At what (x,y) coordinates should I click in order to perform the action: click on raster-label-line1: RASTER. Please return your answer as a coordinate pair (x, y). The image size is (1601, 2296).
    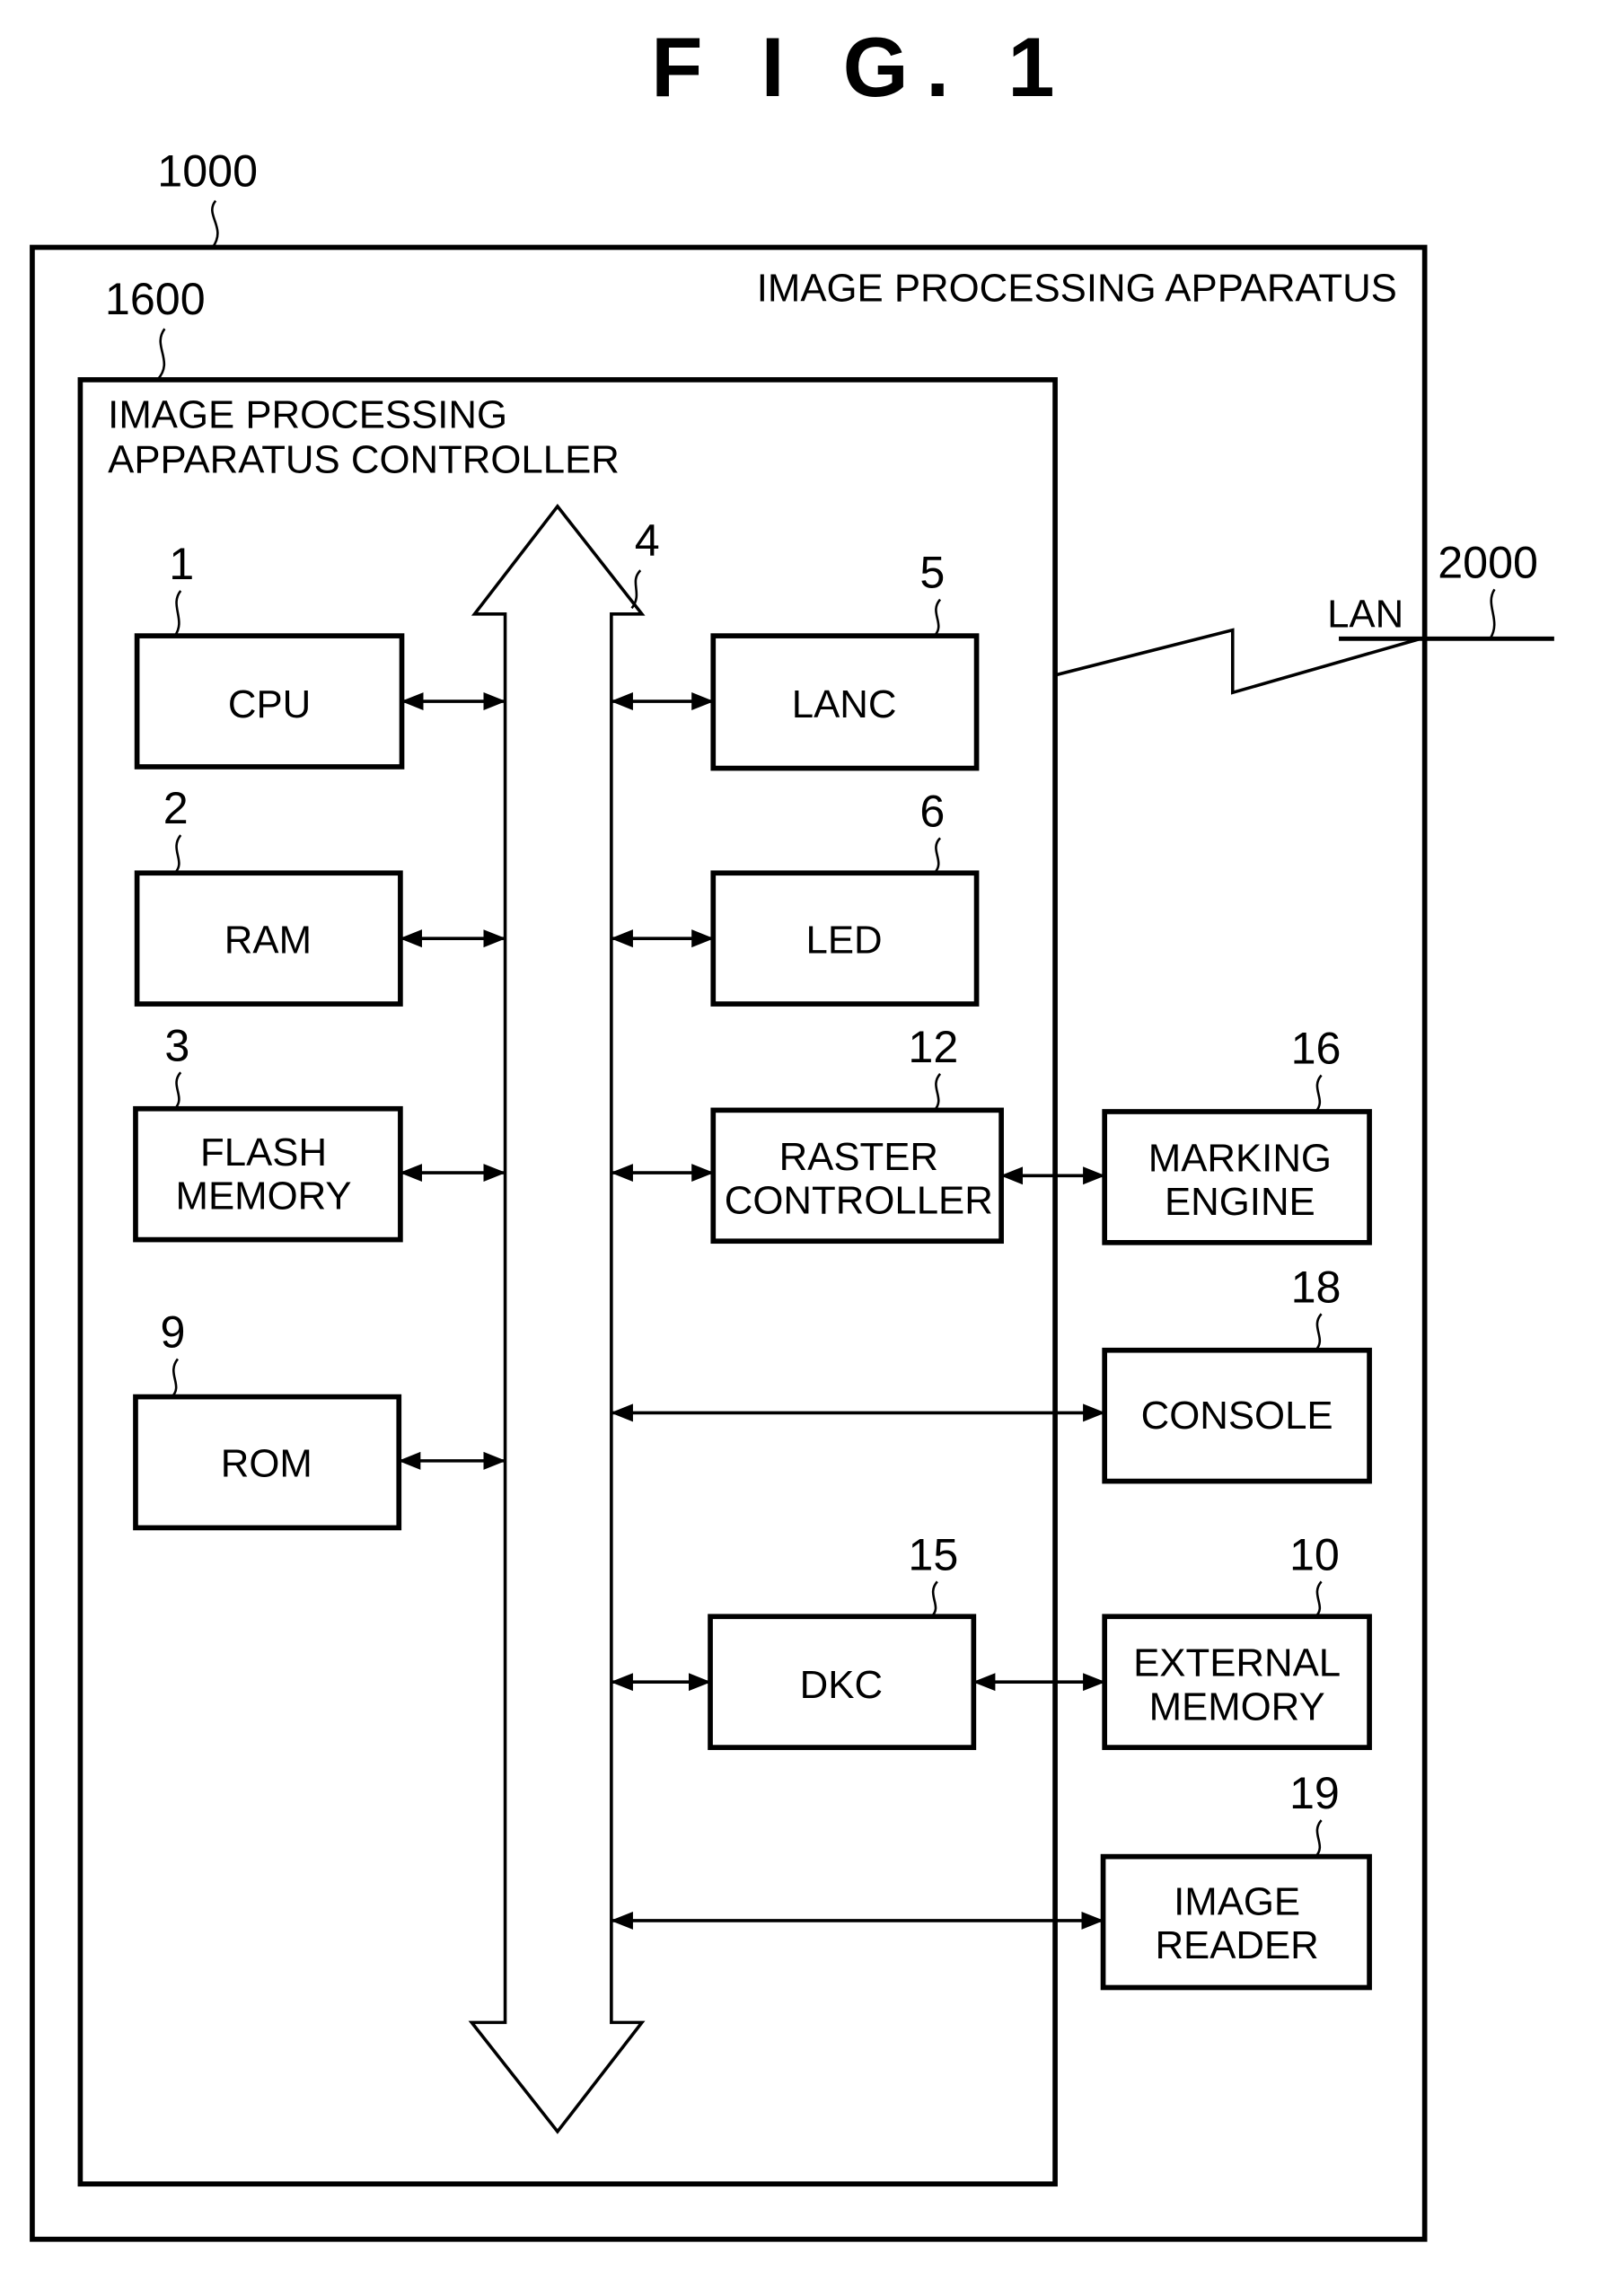
    Looking at the image, I should click on (858, 1157).